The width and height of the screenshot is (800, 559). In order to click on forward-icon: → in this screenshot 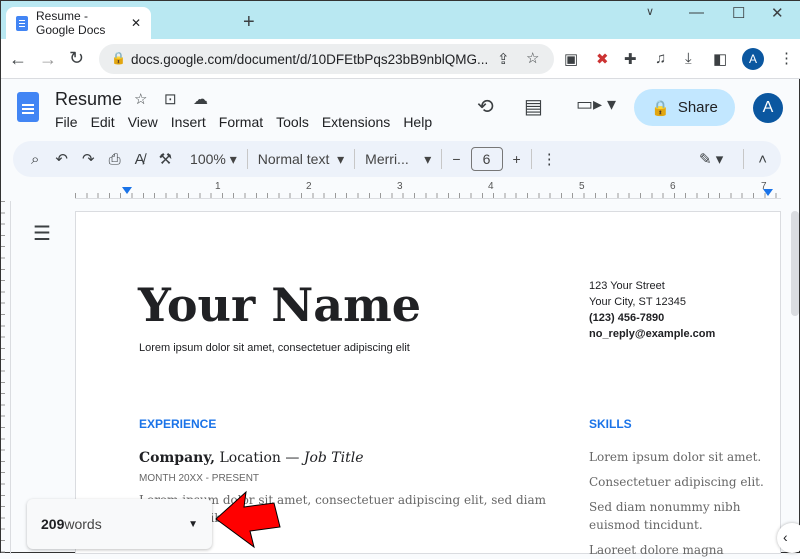, I will do `click(48, 59)`.